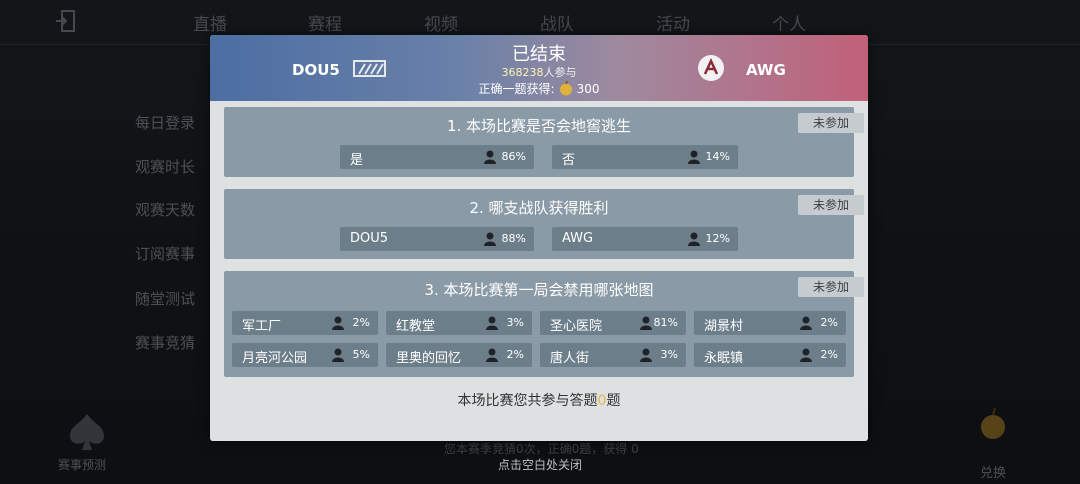 Image resolution: width=1080 pixels, height=484 pixels. Describe the element at coordinates (416, 326) in the screenshot. I see `option-label: 红教堂` at that location.